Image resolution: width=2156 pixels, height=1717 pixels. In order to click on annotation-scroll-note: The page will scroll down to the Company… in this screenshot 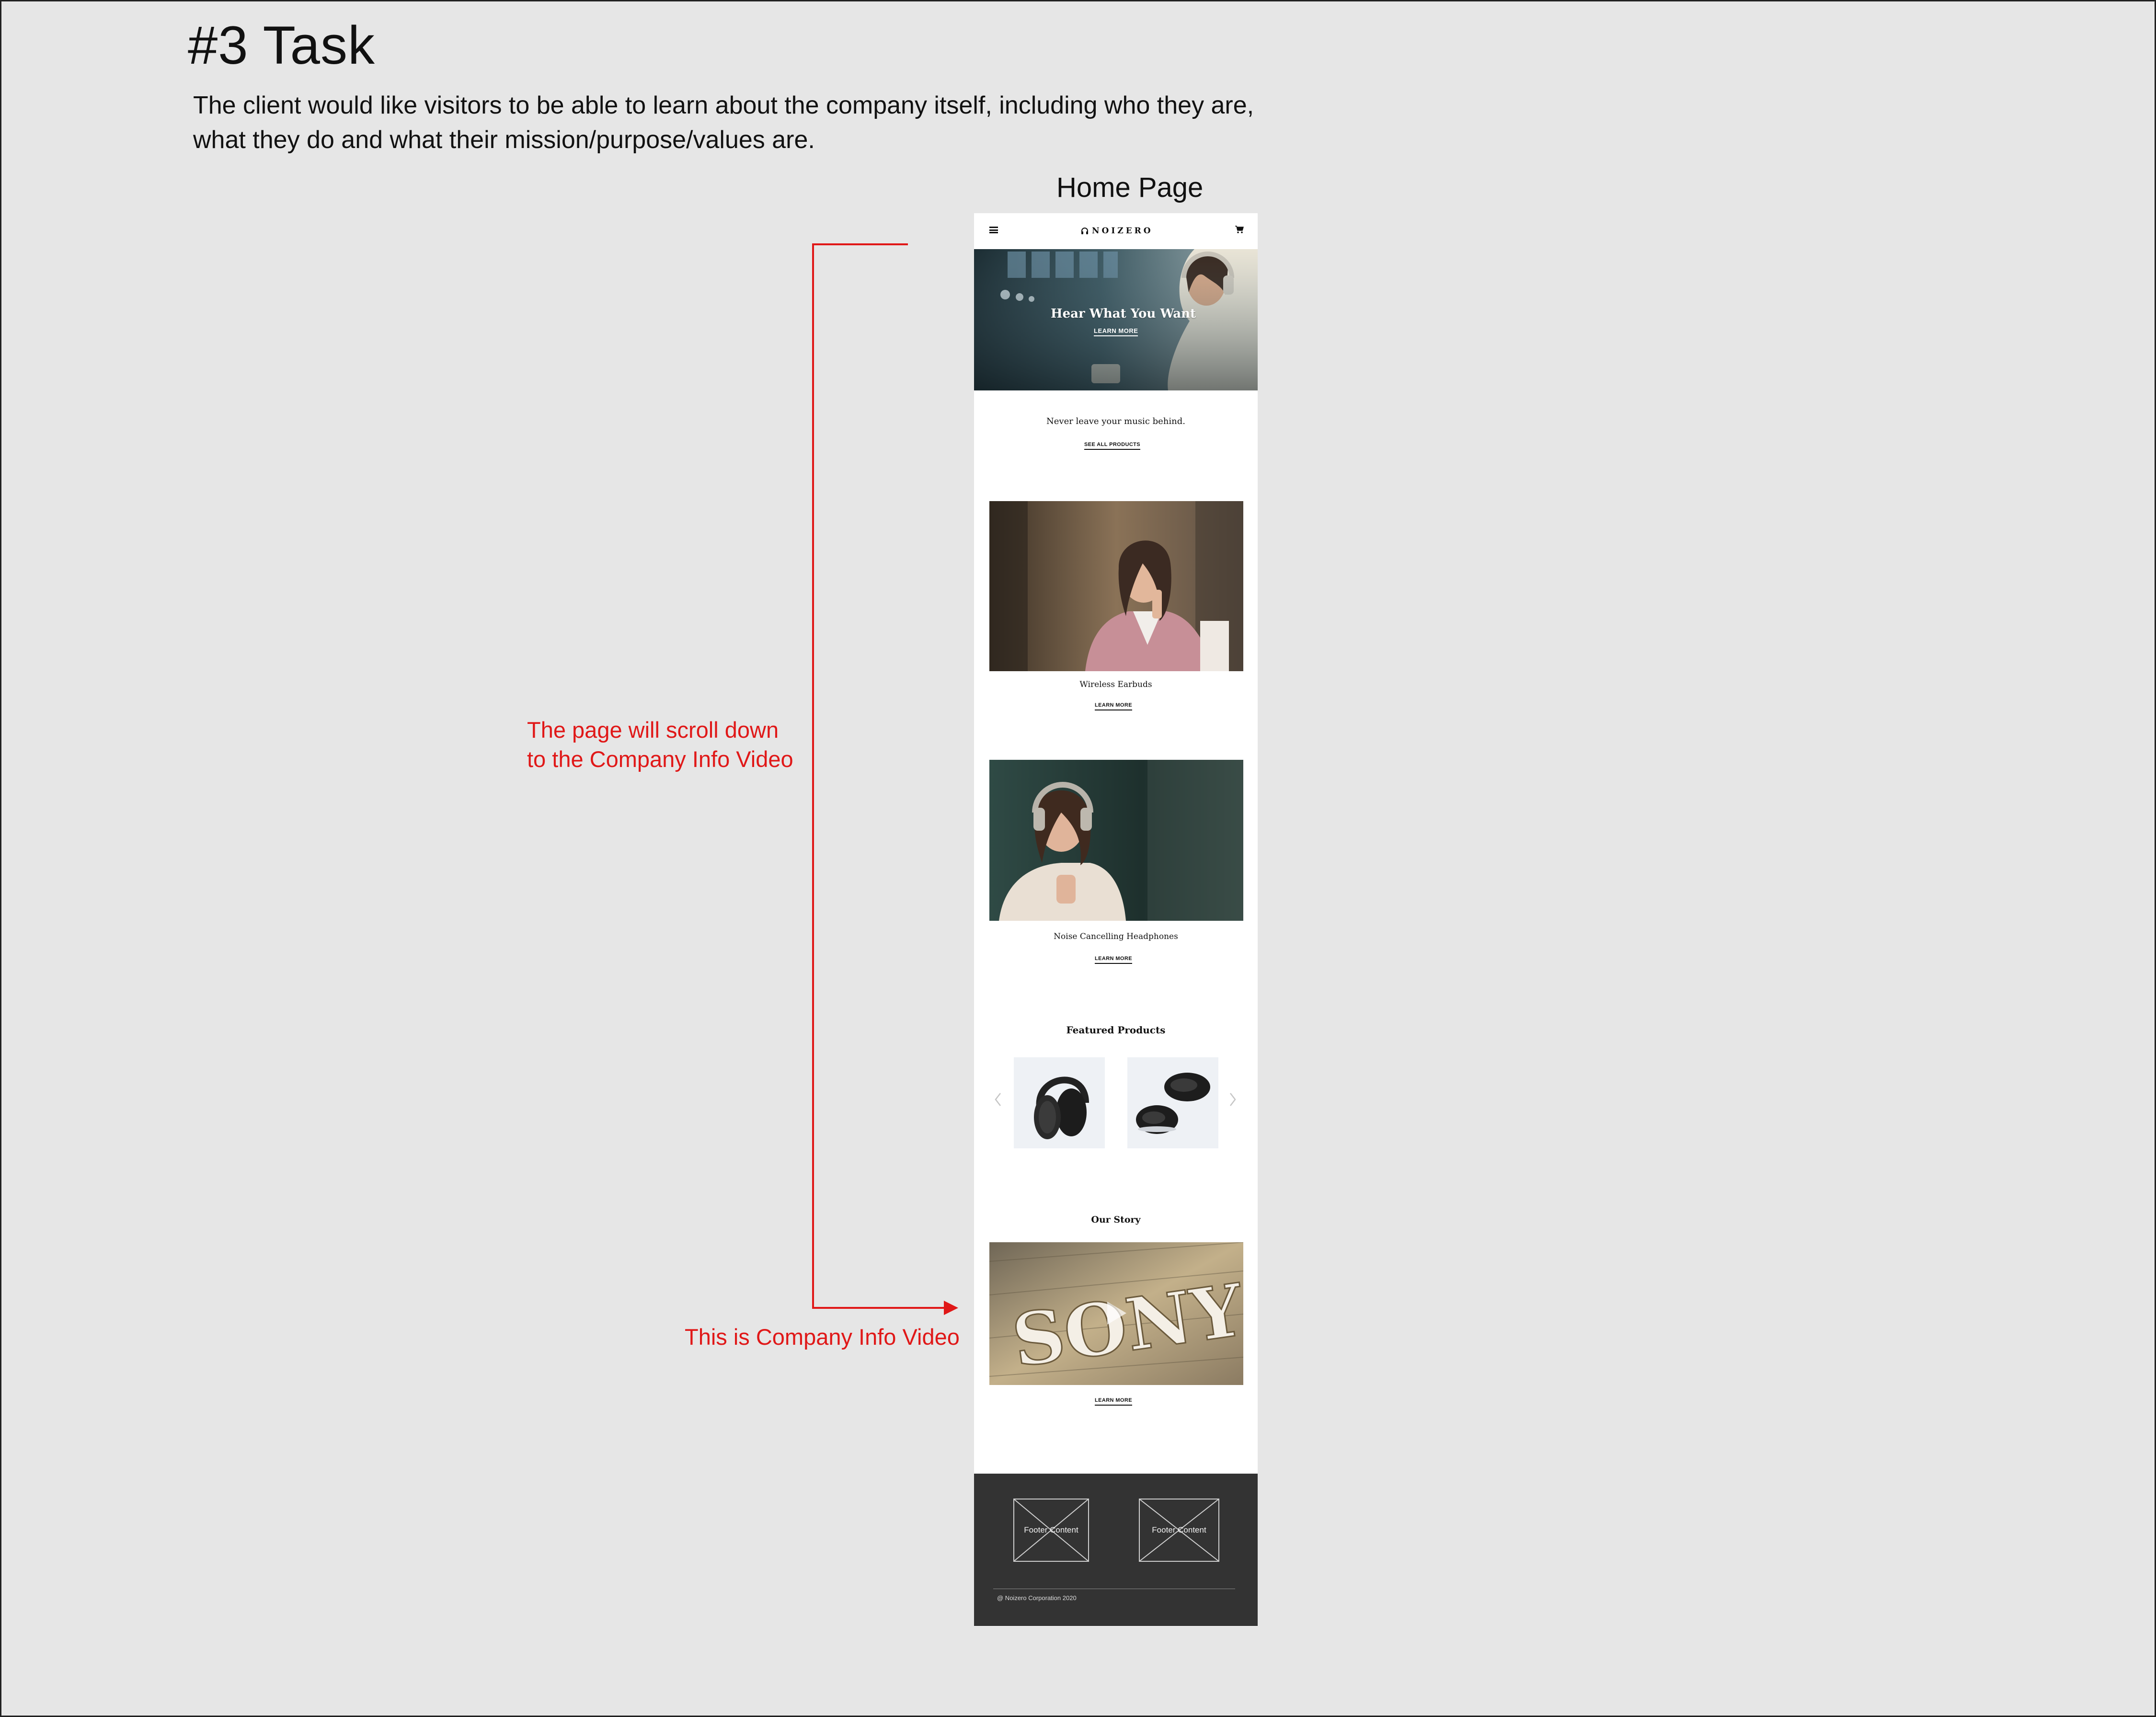, I will do `click(660, 744)`.